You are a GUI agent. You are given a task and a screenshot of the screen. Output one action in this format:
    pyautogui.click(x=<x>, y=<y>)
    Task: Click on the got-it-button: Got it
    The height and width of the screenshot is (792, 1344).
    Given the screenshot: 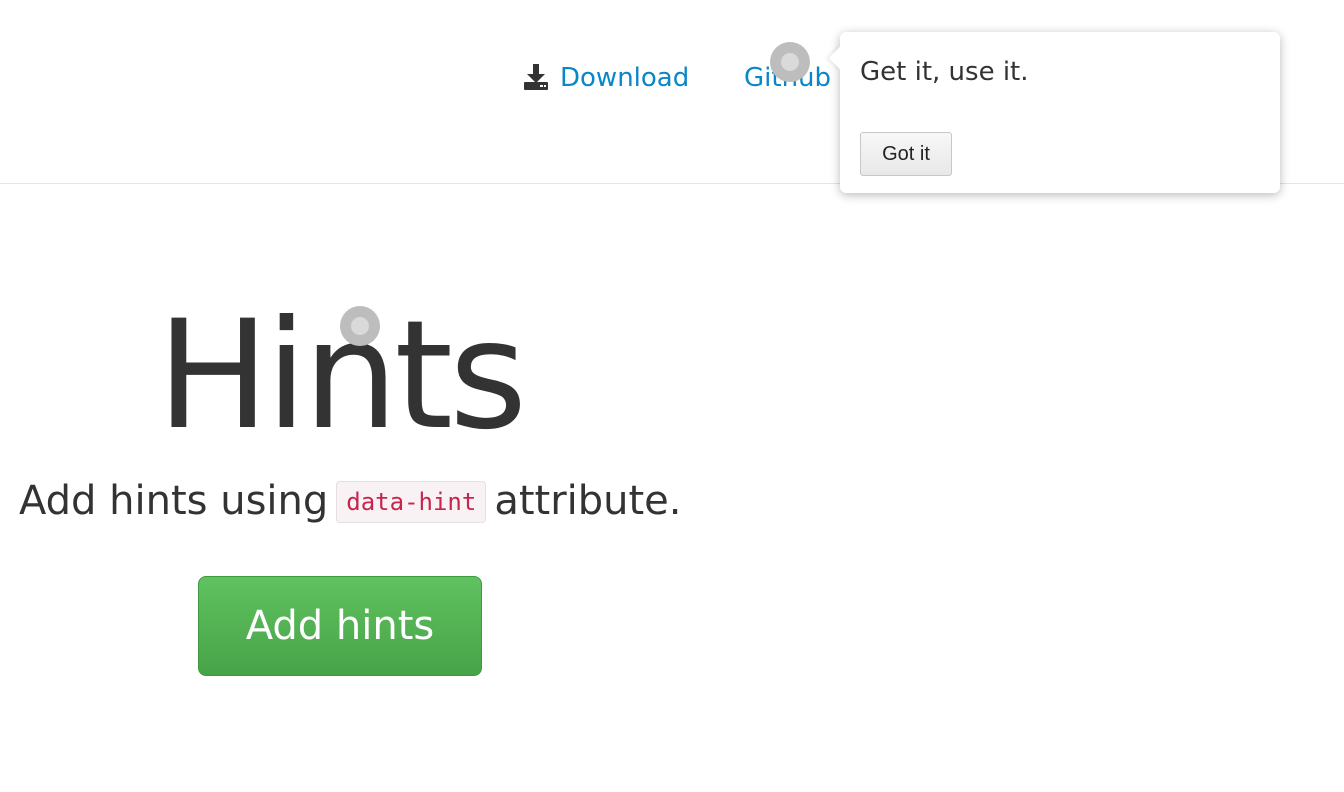 What is the action you would take?
    pyautogui.click(x=906, y=154)
    